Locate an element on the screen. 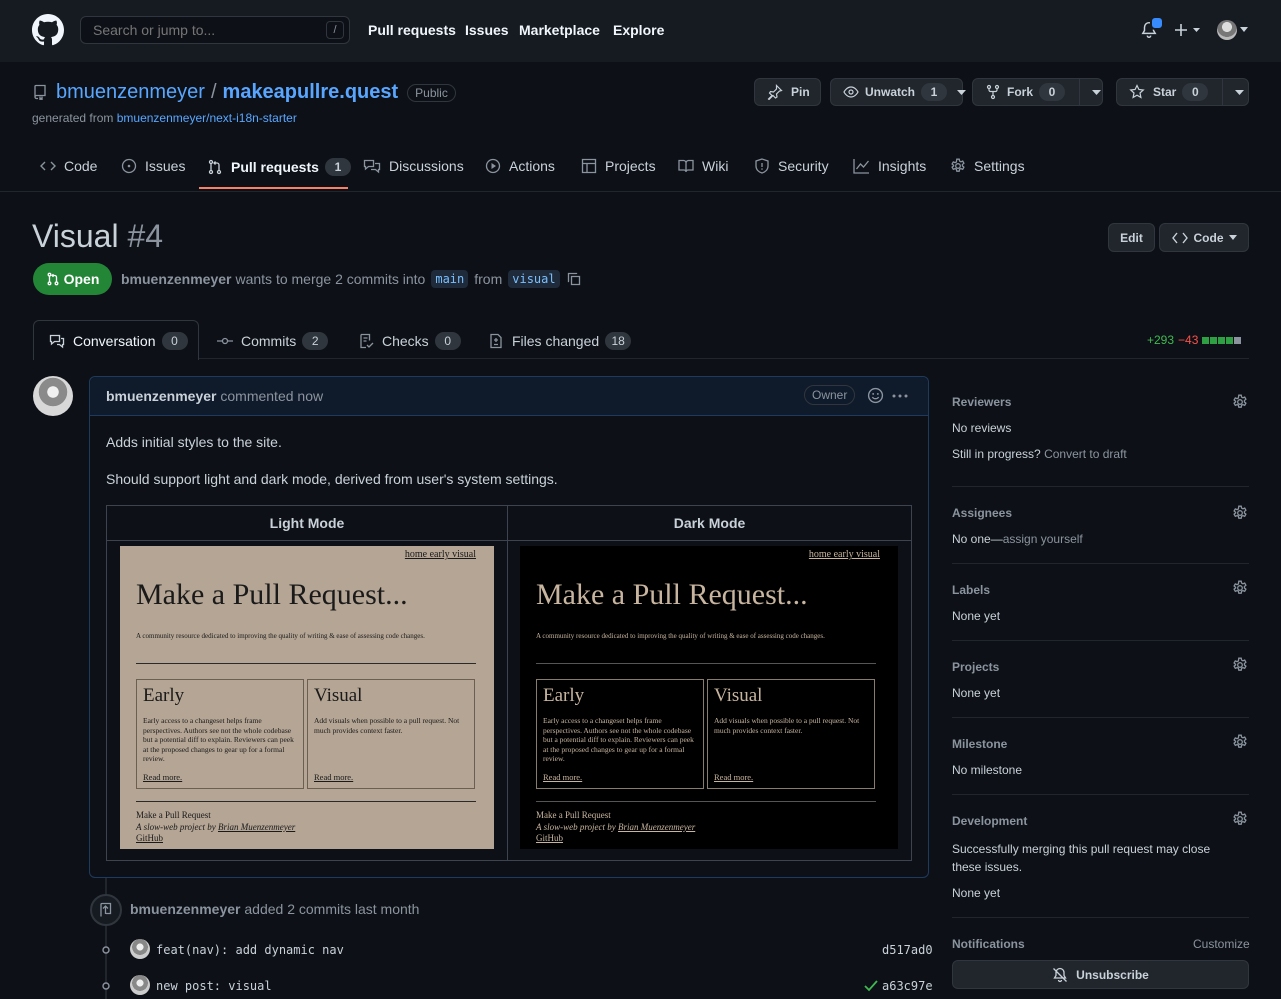 The image size is (1281, 999). assign-yourself-link: assign yourself is located at coordinates (1043, 539).